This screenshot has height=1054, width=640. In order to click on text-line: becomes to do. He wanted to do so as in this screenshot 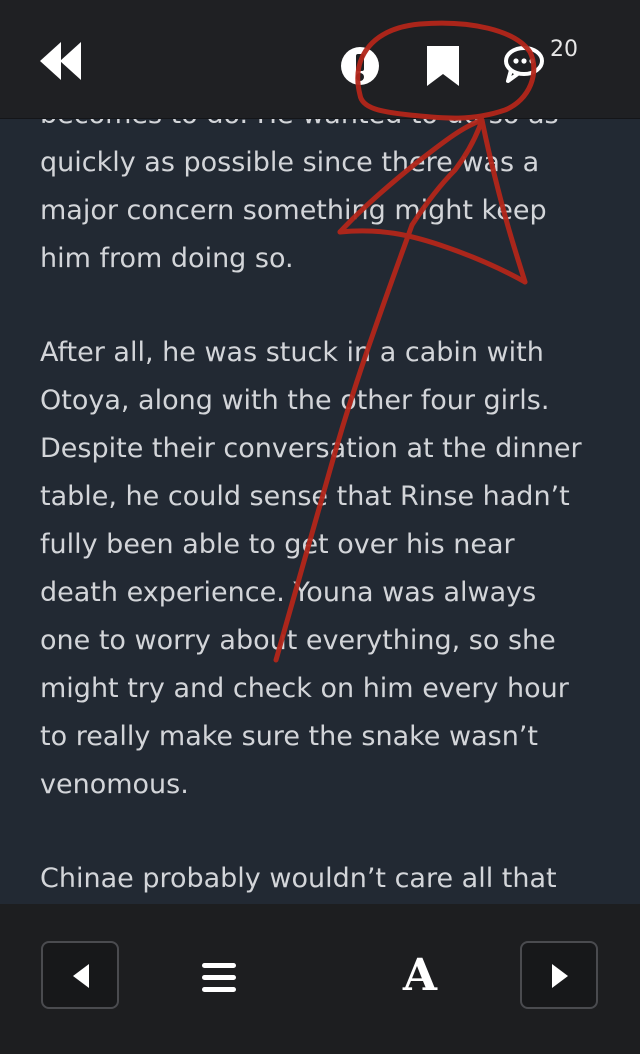, I will do `click(299, 124)`.